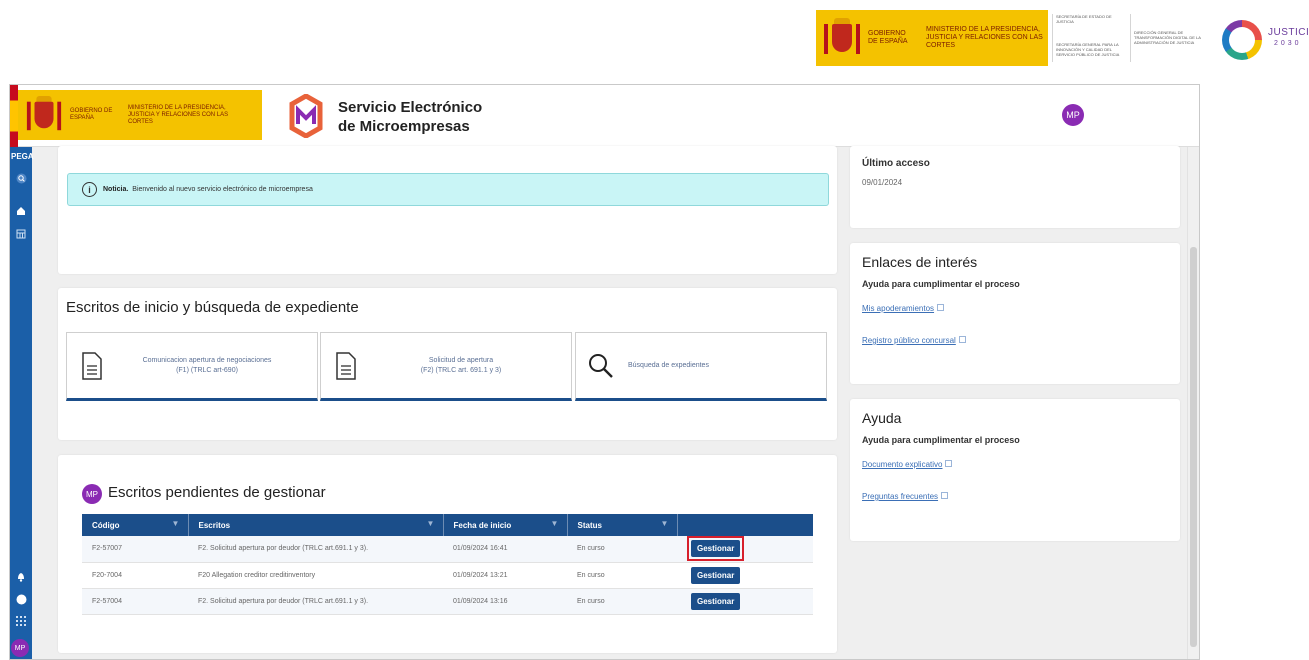 Image resolution: width=1309 pixels, height=660 pixels. I want to click on ultimo-acceso-label: Último acceso, so click(896, 163).